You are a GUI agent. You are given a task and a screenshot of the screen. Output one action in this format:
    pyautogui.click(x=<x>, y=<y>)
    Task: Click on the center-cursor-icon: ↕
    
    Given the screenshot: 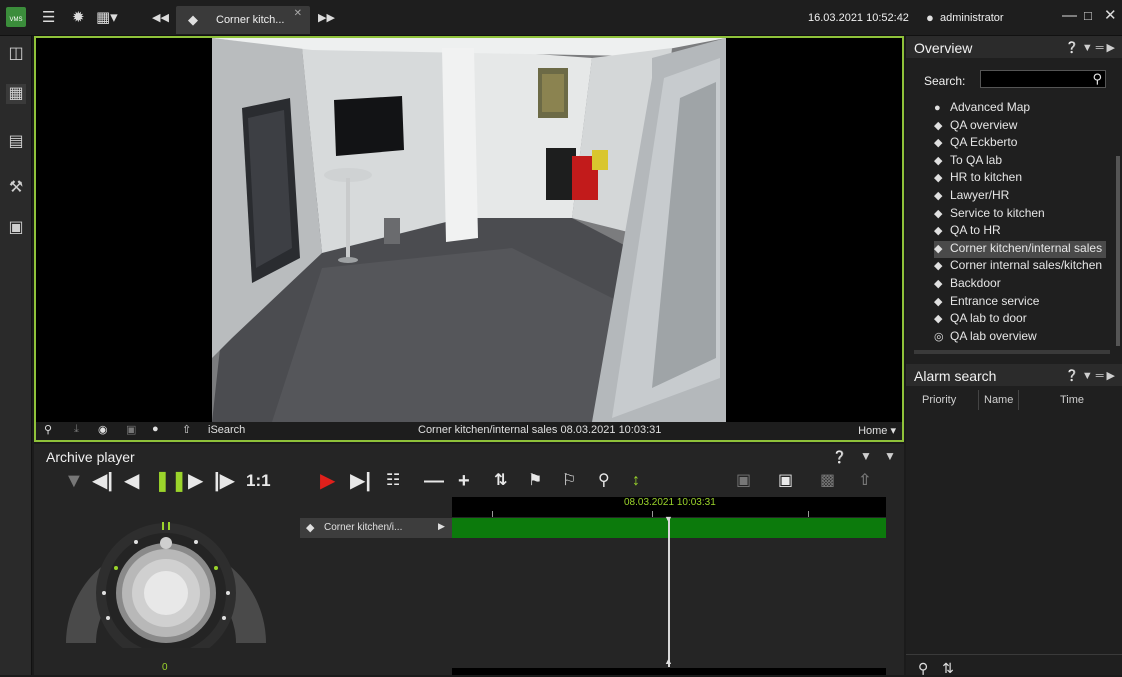 What is the action you would take?
    pyautogui.click(x=636, y=481)
    